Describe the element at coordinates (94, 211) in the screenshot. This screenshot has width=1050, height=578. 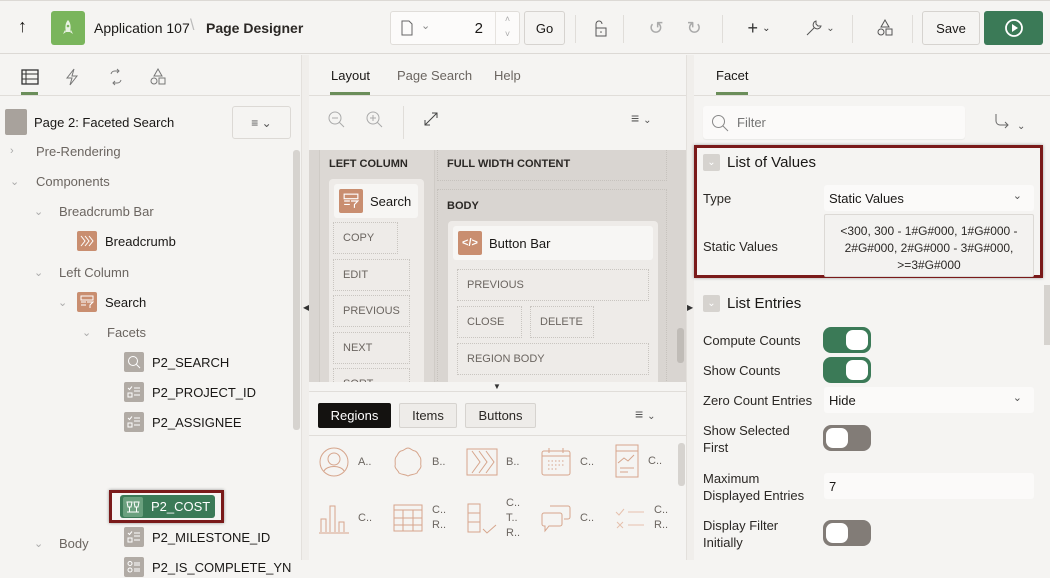
I see `tree-node-breadcrumb-bar: ⌄ Breadcrumb Bar` at that location.